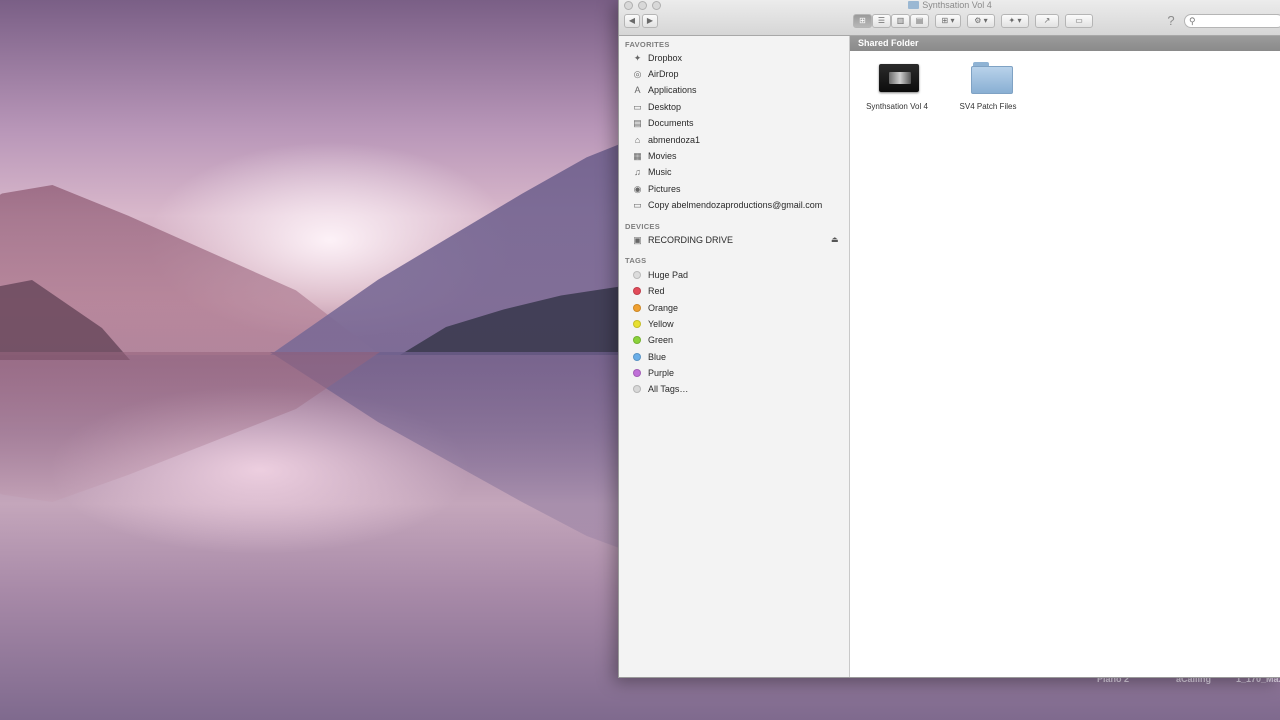 The image size is (1280, 720). What do you see at coordinates (899, 78) in the screenshot?
I see `app-icon` at bounding box center [899, 78].